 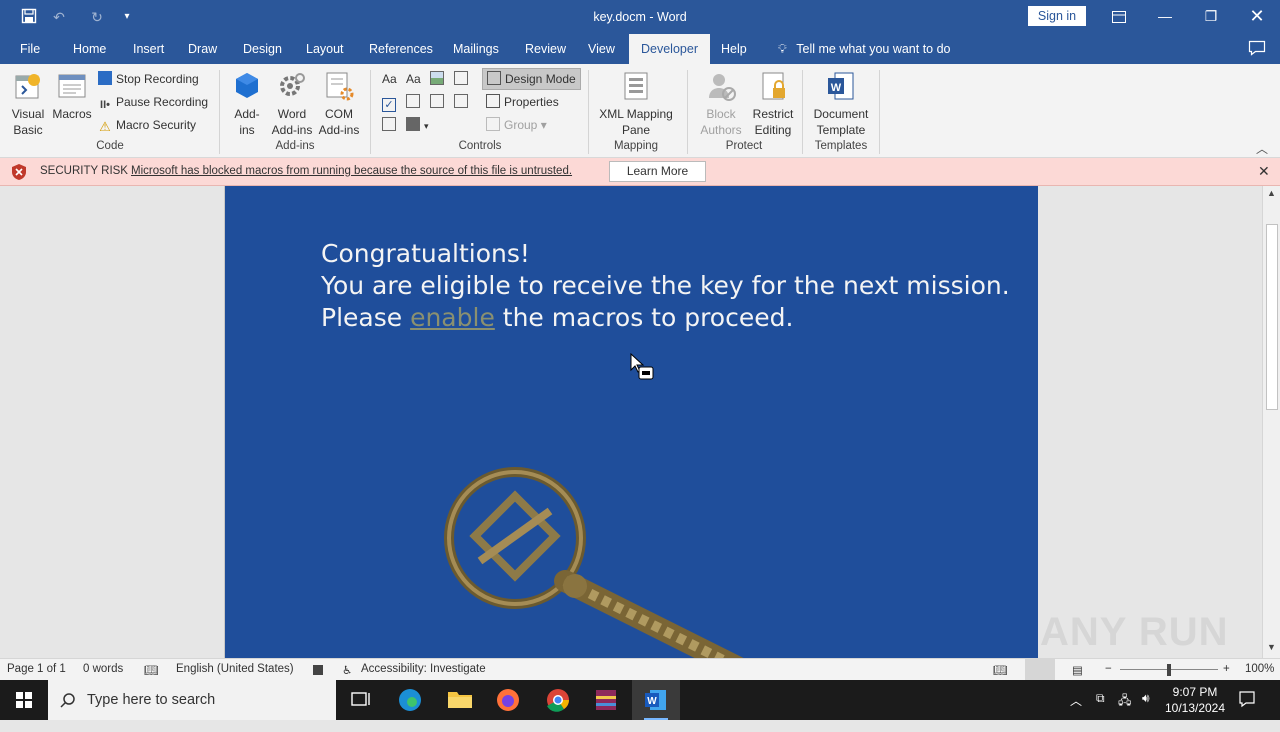 I want to click on task-view-icon, so click(x=360, y=700).